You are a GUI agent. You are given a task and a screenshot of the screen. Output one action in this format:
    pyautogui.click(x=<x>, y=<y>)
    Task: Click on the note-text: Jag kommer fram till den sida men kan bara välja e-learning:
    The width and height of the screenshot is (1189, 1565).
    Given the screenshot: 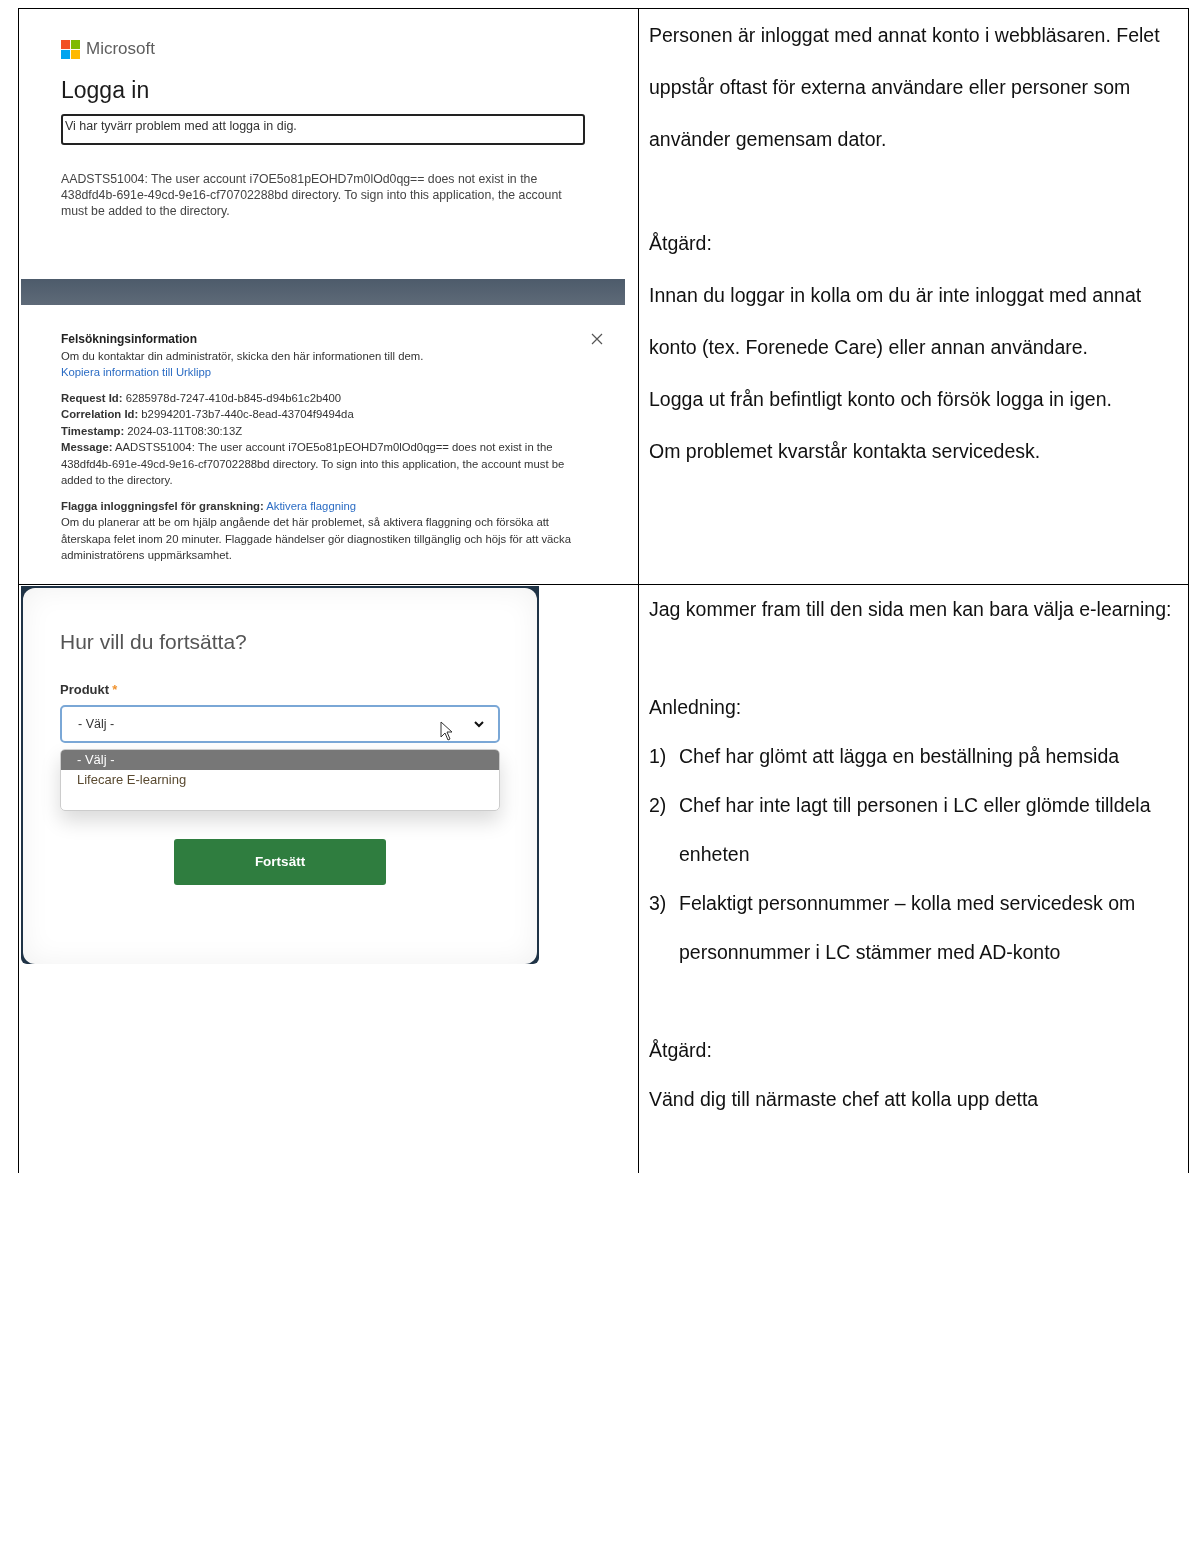 What is the action you would take?
    pyautogui.click(x=911, y=609)
    